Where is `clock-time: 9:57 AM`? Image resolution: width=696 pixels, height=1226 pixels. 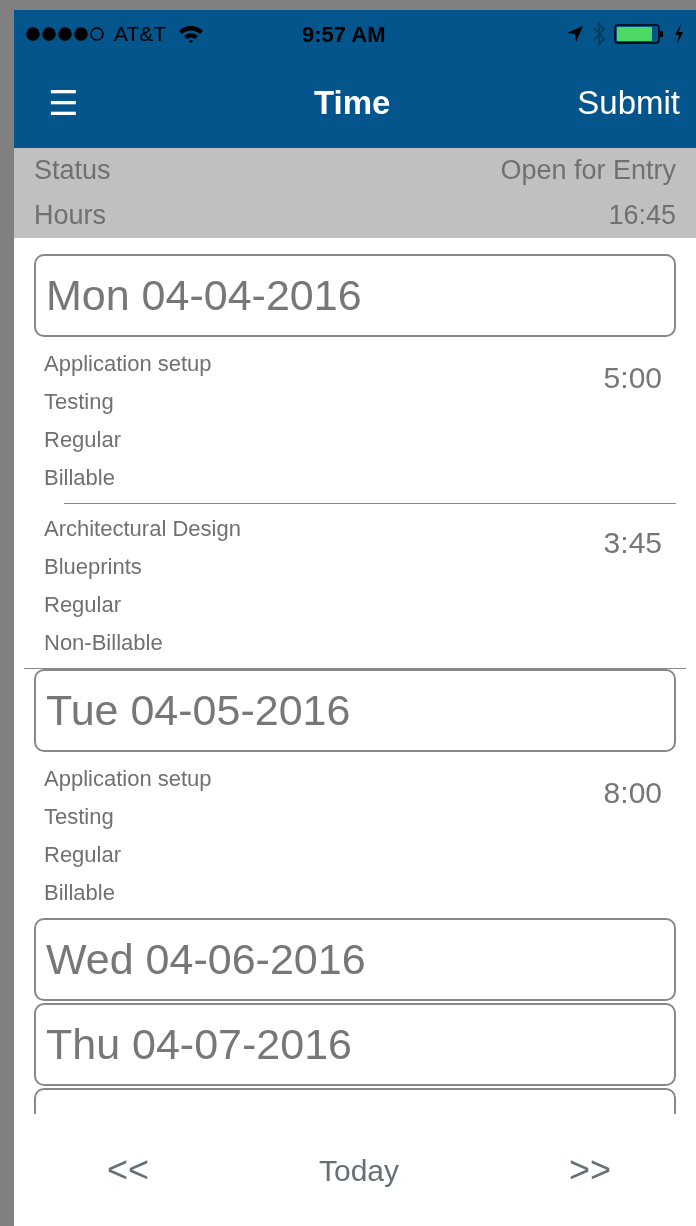
clock-time: 9:57 AM is located at coordinates (344, 34).